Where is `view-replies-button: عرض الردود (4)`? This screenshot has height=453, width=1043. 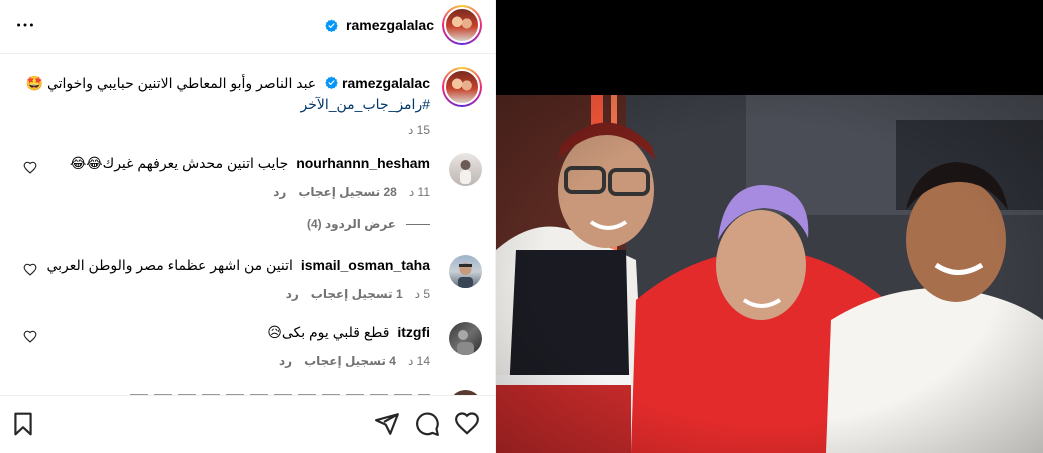 view-replies-button: عرض الردود (4) is located at coordinates (368, 224).